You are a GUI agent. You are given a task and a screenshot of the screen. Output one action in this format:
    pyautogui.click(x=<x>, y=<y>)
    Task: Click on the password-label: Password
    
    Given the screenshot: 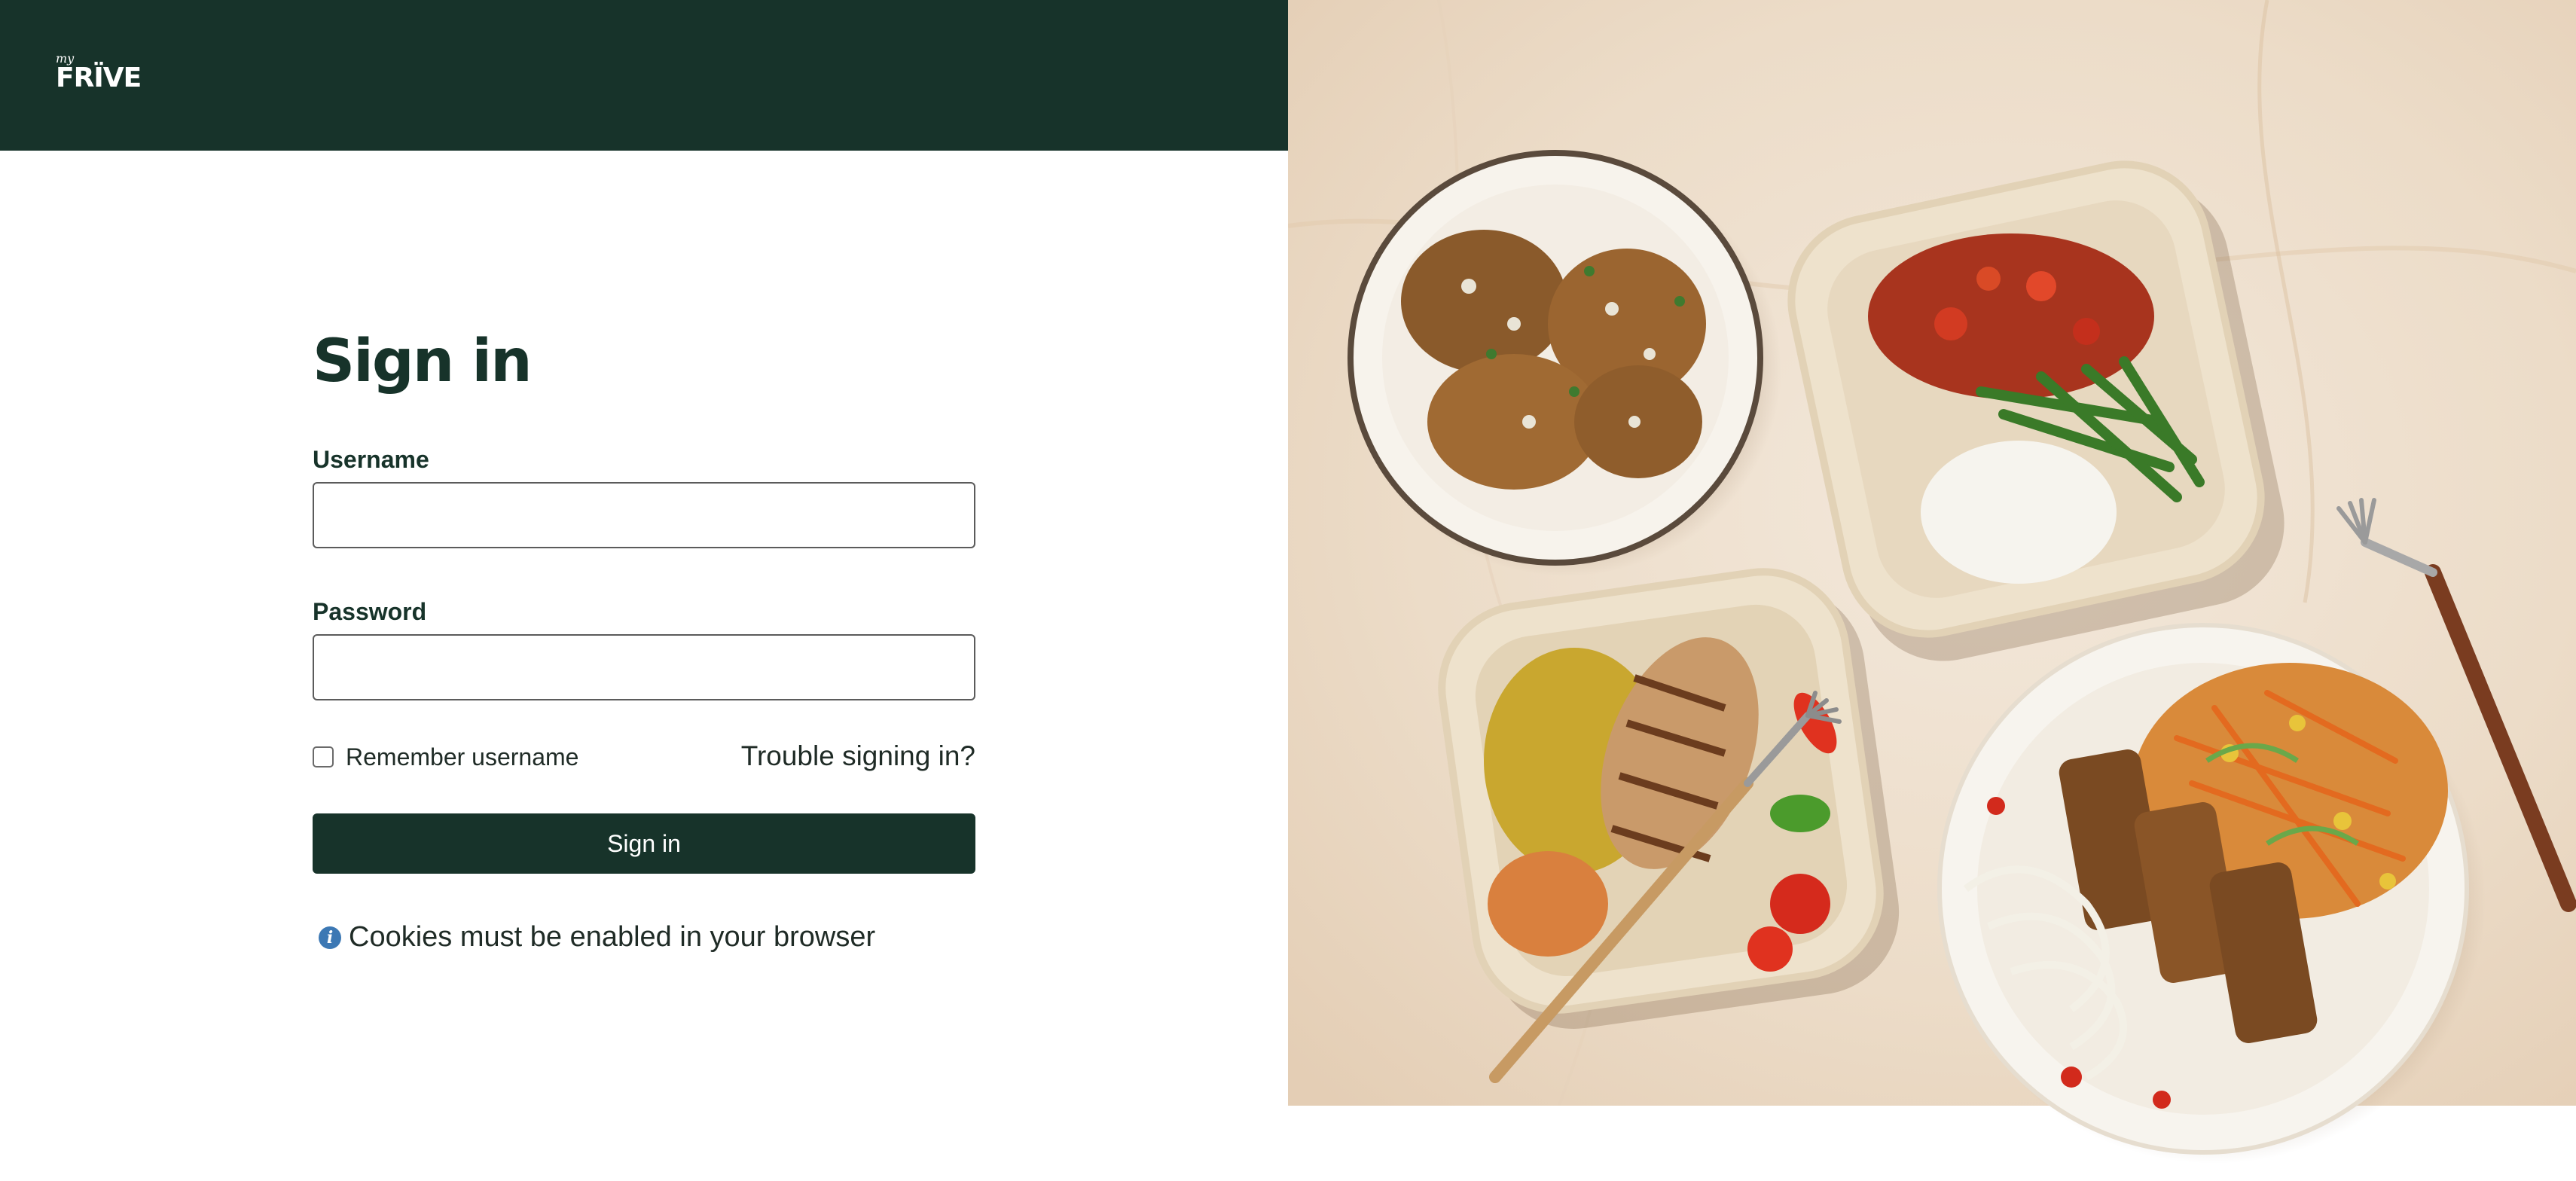 What is the action you would take?
    pyautogui.click(x=370, y=612)
    